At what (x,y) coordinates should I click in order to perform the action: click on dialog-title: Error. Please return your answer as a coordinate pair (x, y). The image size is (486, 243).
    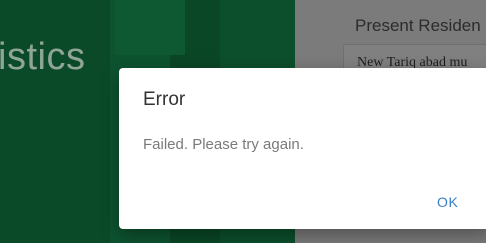
    Looking at the image, I should click on (164, 99).